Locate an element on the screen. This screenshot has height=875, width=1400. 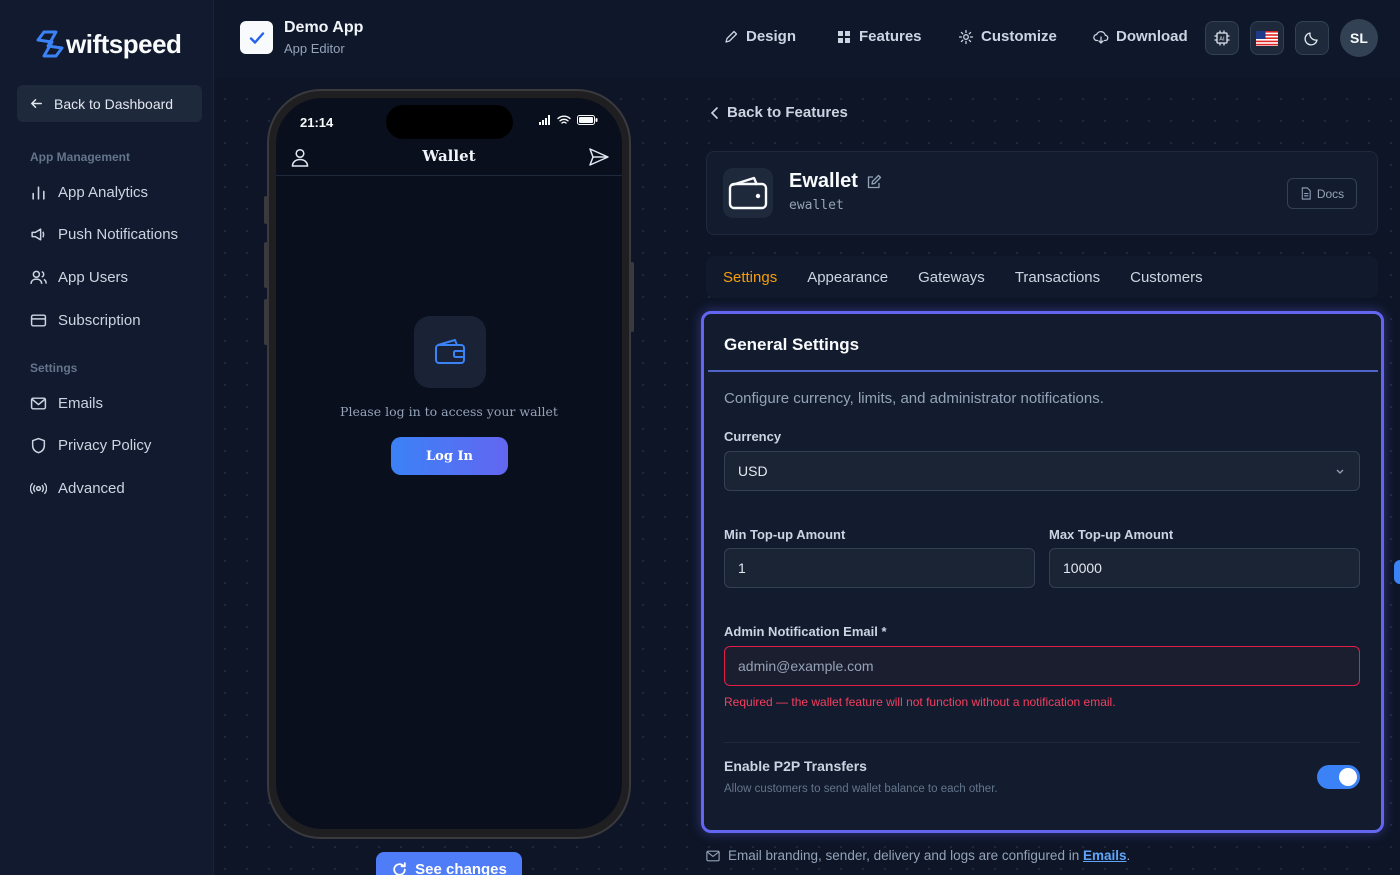
min-topup-label: Min Top-up Amount is located at coordinates (785, 534).